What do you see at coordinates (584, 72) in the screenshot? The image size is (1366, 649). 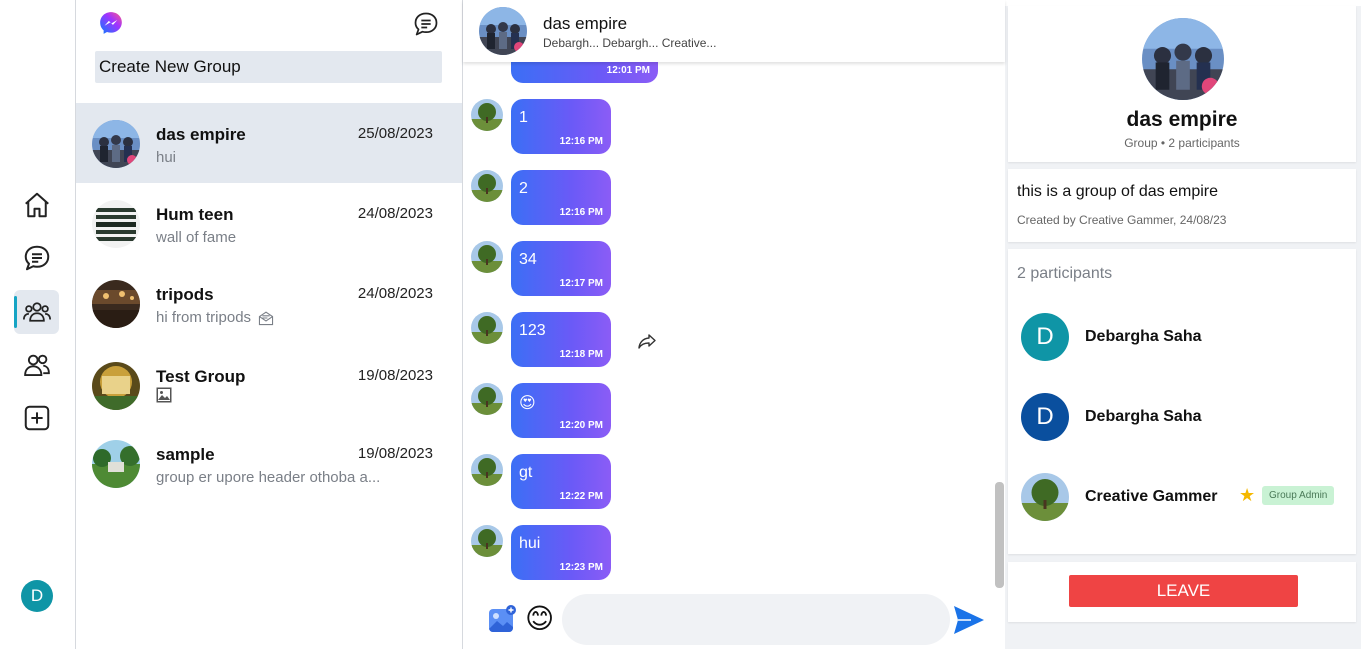 I see `message-bubble-partial: 12:01 PM` at bounding box center [584, 72].